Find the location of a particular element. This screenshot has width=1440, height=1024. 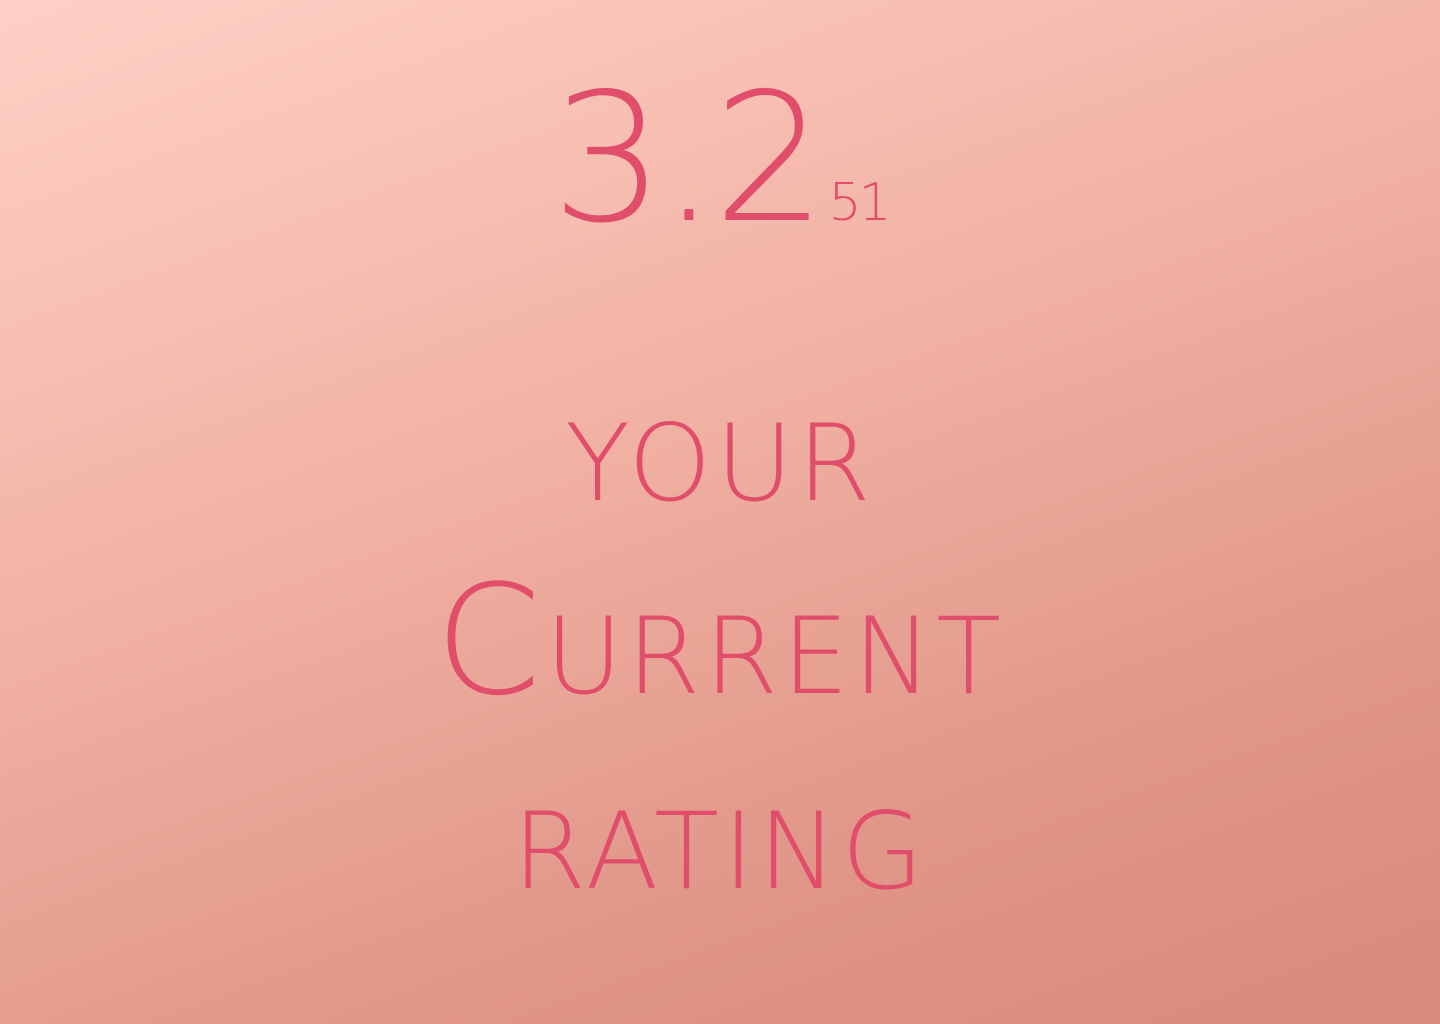

rating-count: 51 is located at coordinates (859, 203).